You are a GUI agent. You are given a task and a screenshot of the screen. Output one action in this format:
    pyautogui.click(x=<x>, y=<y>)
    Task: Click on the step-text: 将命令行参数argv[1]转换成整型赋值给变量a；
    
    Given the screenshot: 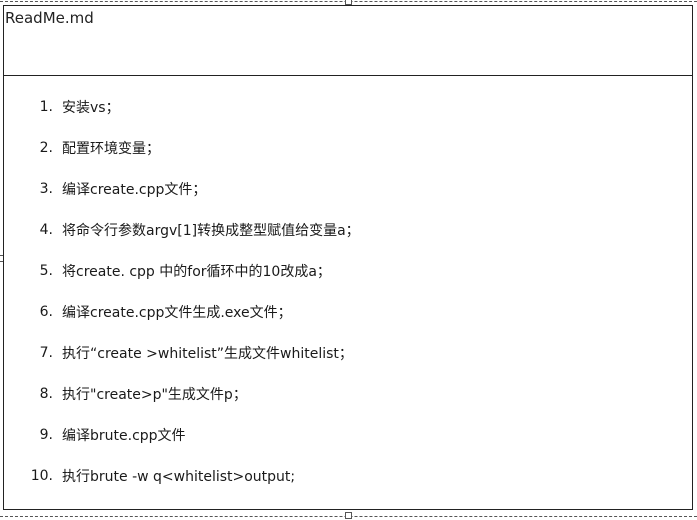 What is the action you would take?
    pyautogui.click(x=211, y=230)
    